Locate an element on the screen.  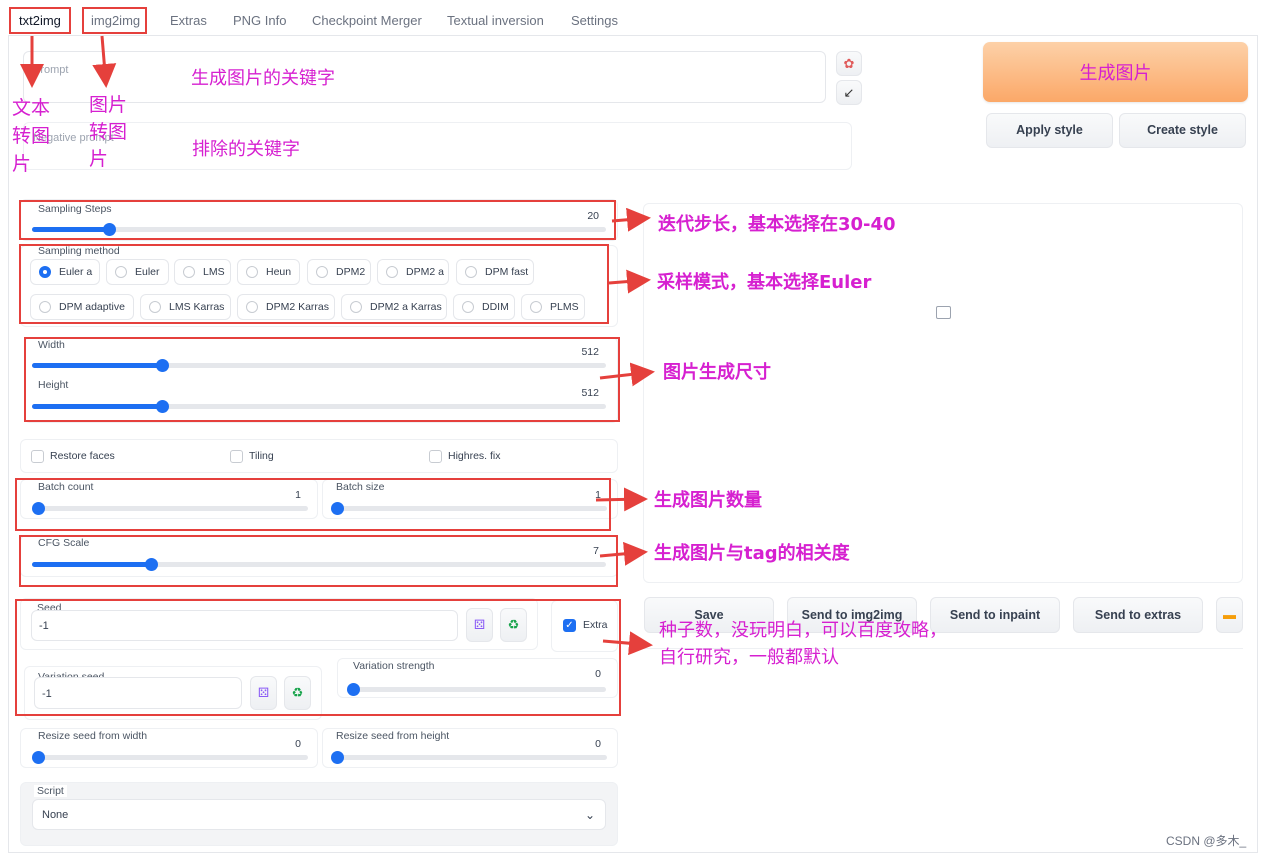
annotation-method: 采样模式，基本选择Euler is located at coordinates (764, 282).